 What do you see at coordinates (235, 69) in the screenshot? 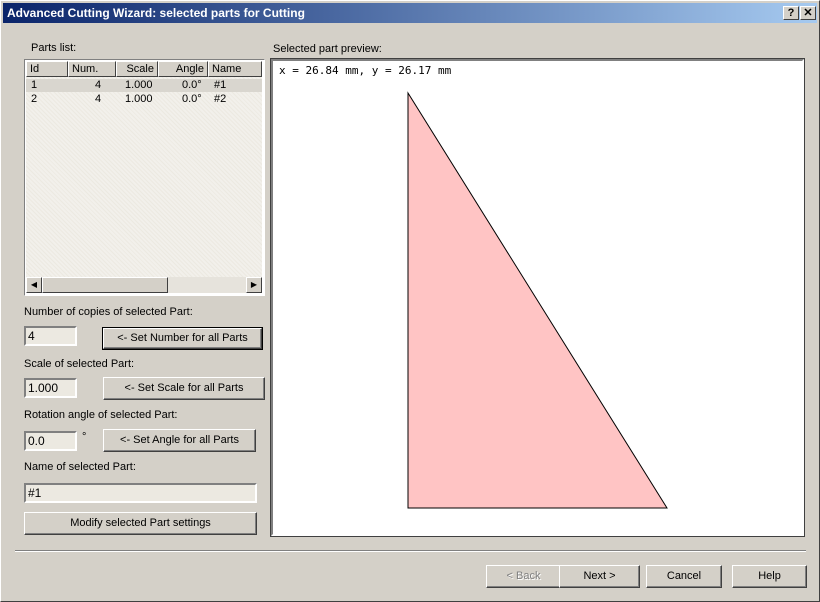
I see `column-header-name: Name` at bounding box center [235, 69].